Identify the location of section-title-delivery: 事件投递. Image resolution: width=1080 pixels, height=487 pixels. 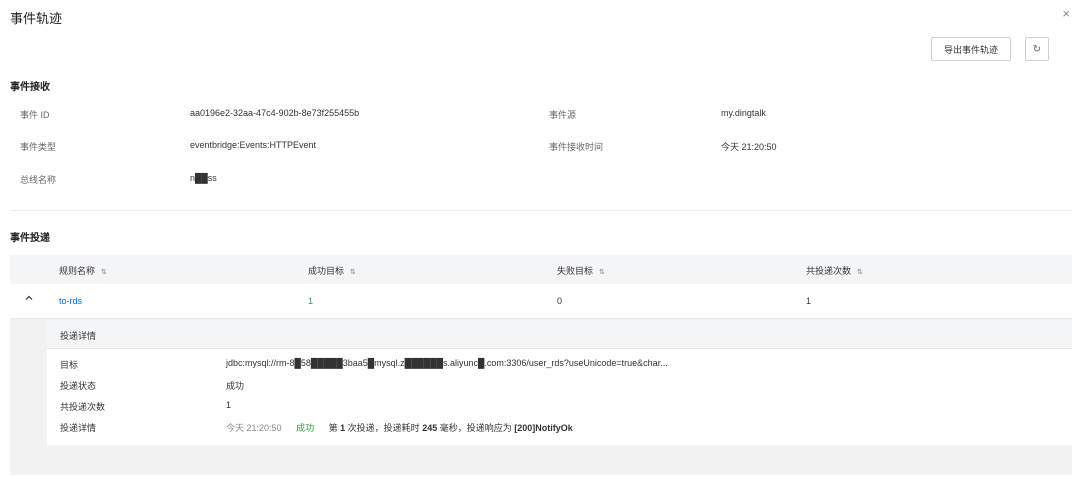
(30, 238).